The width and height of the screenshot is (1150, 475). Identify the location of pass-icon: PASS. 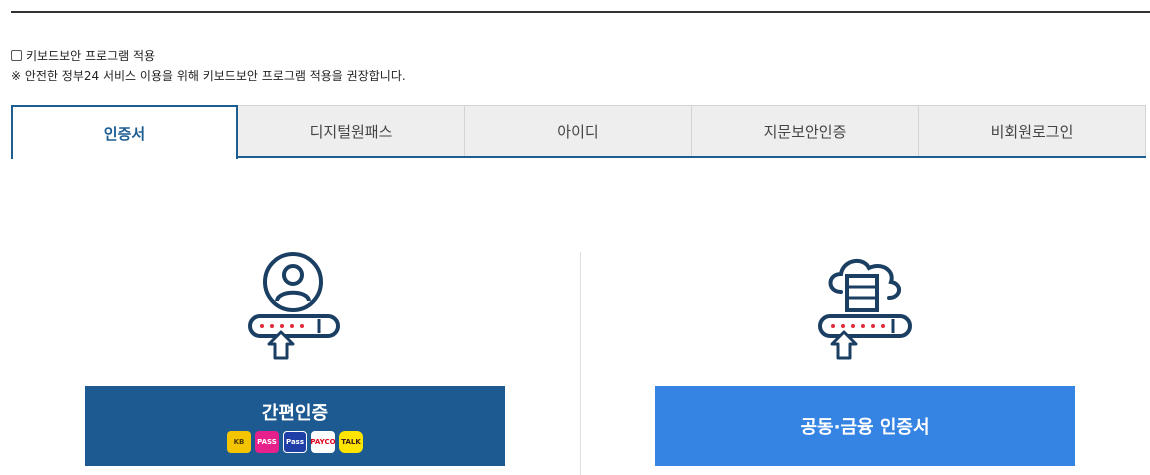
(267, 442).